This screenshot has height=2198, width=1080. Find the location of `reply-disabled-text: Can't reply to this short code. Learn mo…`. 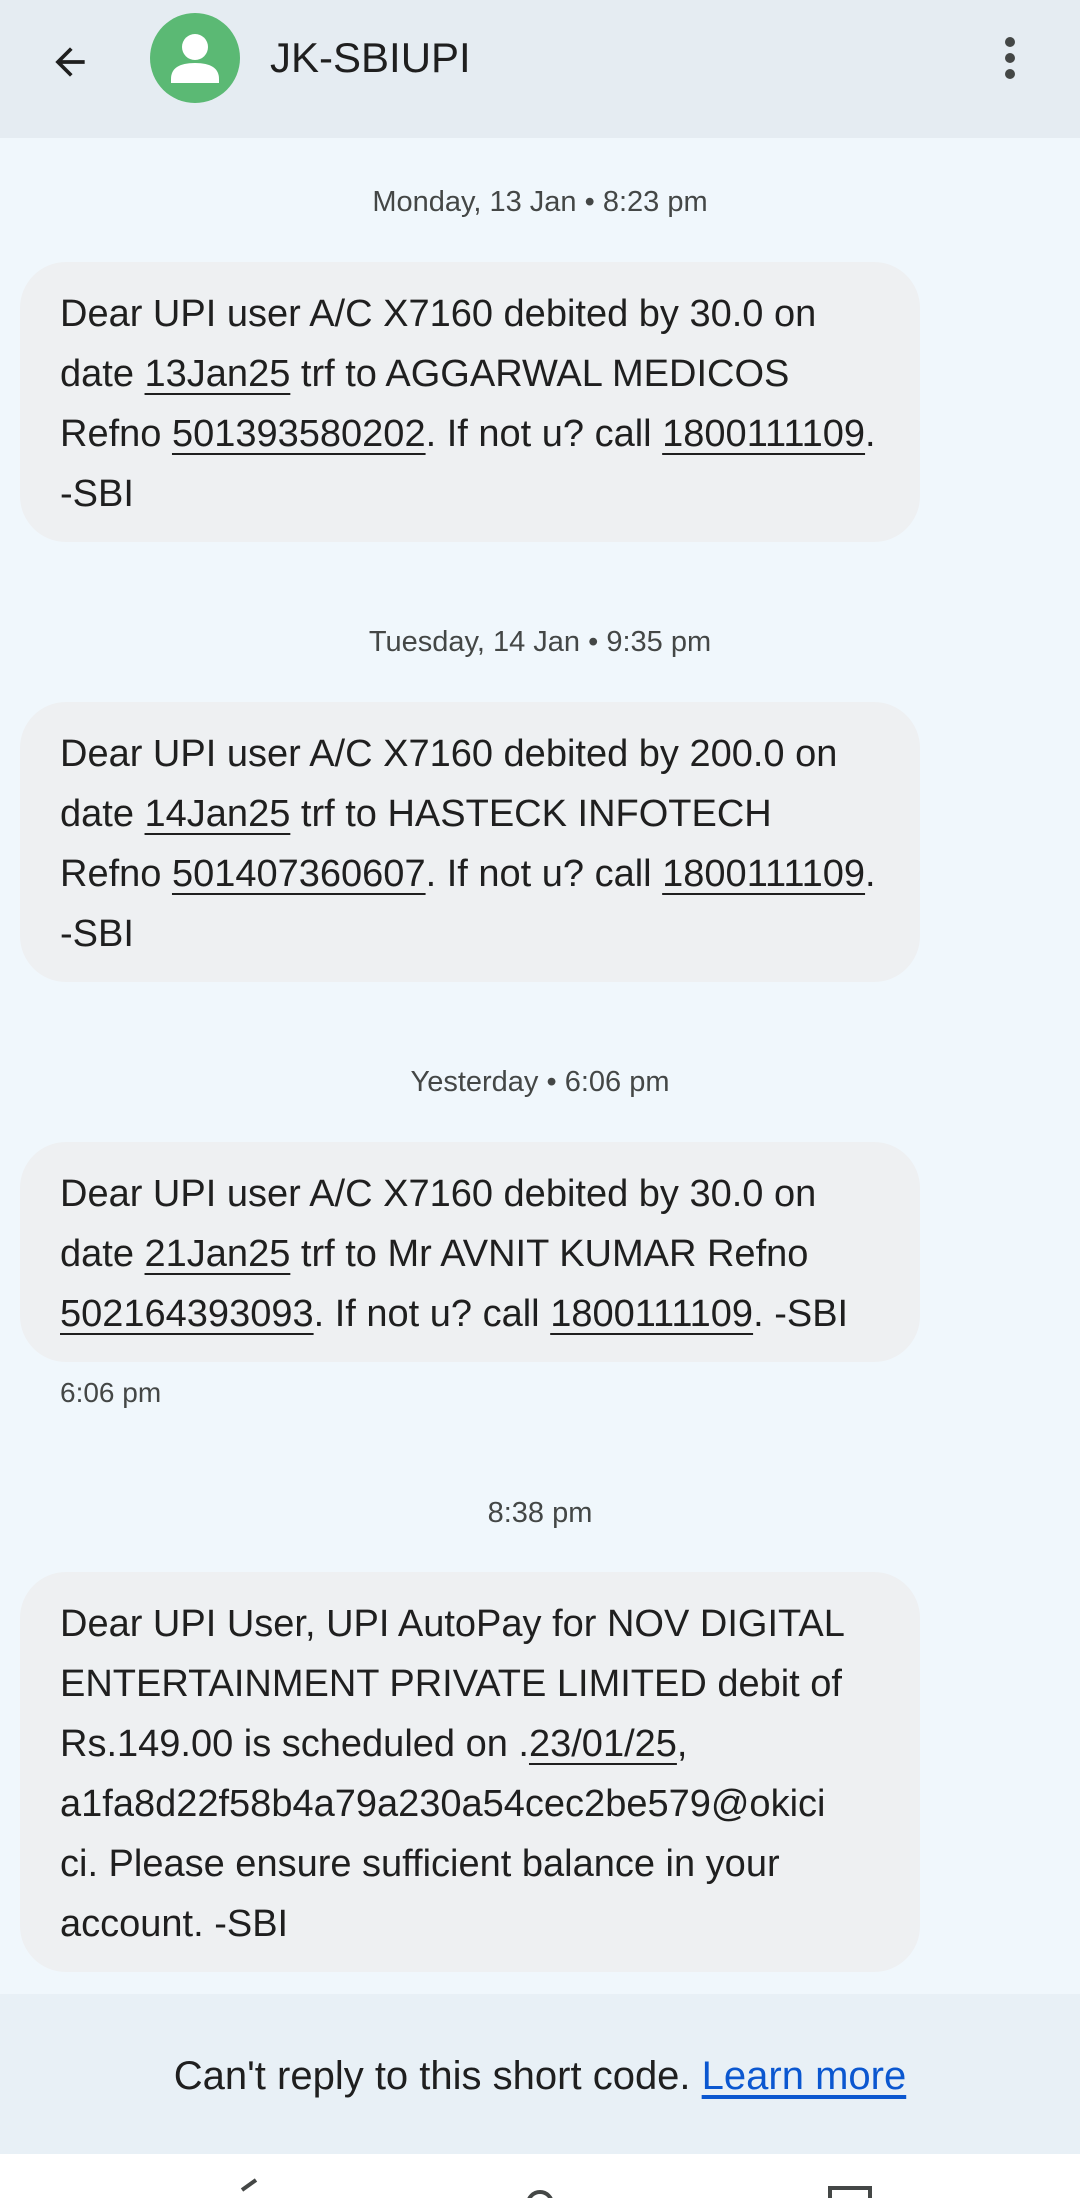

reply-disabled-text: Can't reply to this short code. Learn mo… is located at coordinates (540, 2076).